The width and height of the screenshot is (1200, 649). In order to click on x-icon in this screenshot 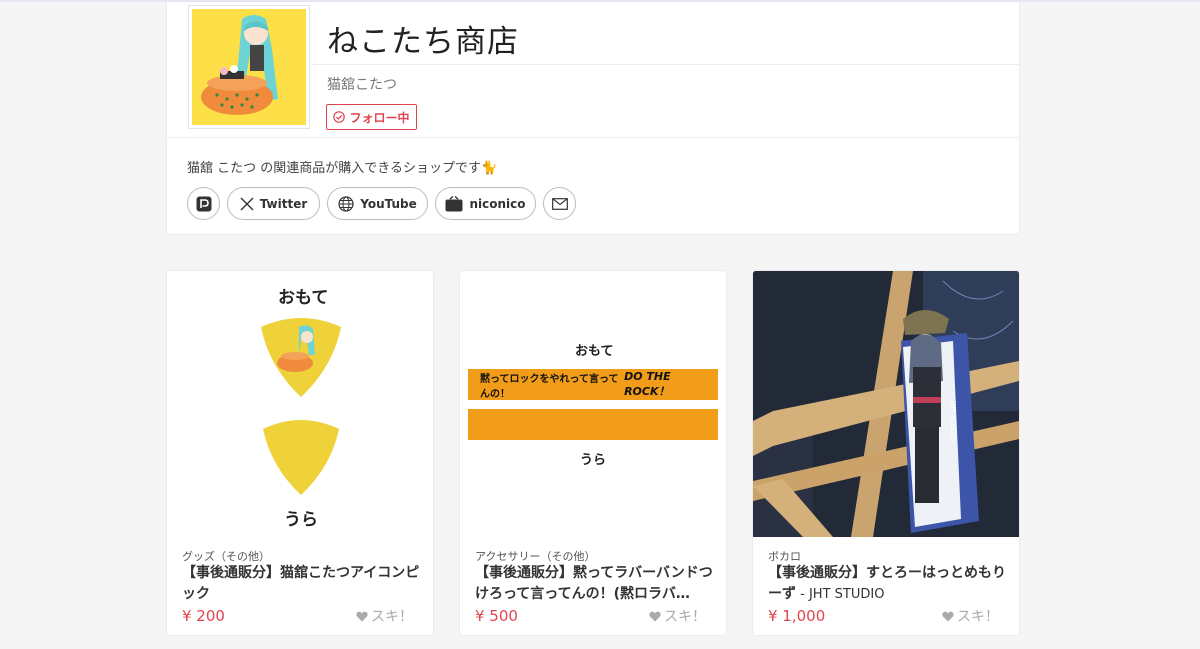, I will do `click(247, 203)`.